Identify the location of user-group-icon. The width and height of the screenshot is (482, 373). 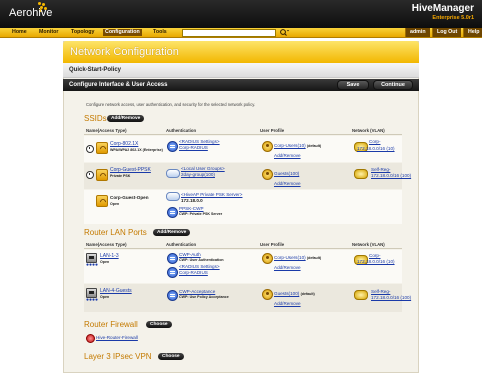
(173, 173).